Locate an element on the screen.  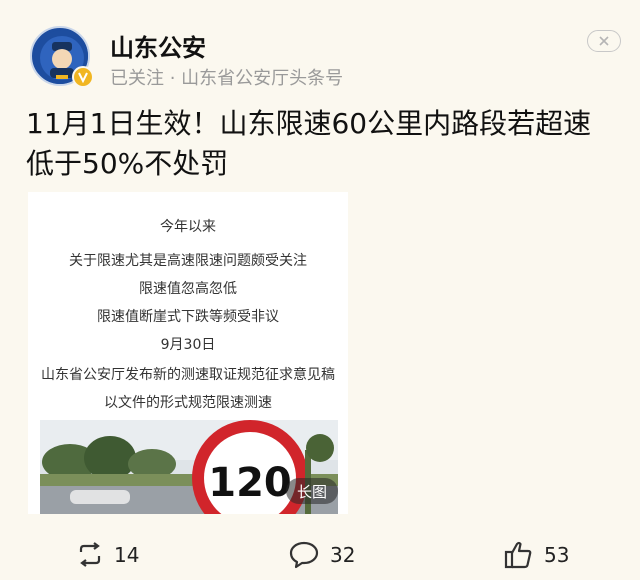
post-title-line: 低于50%不处罚 is located at coordinates (127, 163).